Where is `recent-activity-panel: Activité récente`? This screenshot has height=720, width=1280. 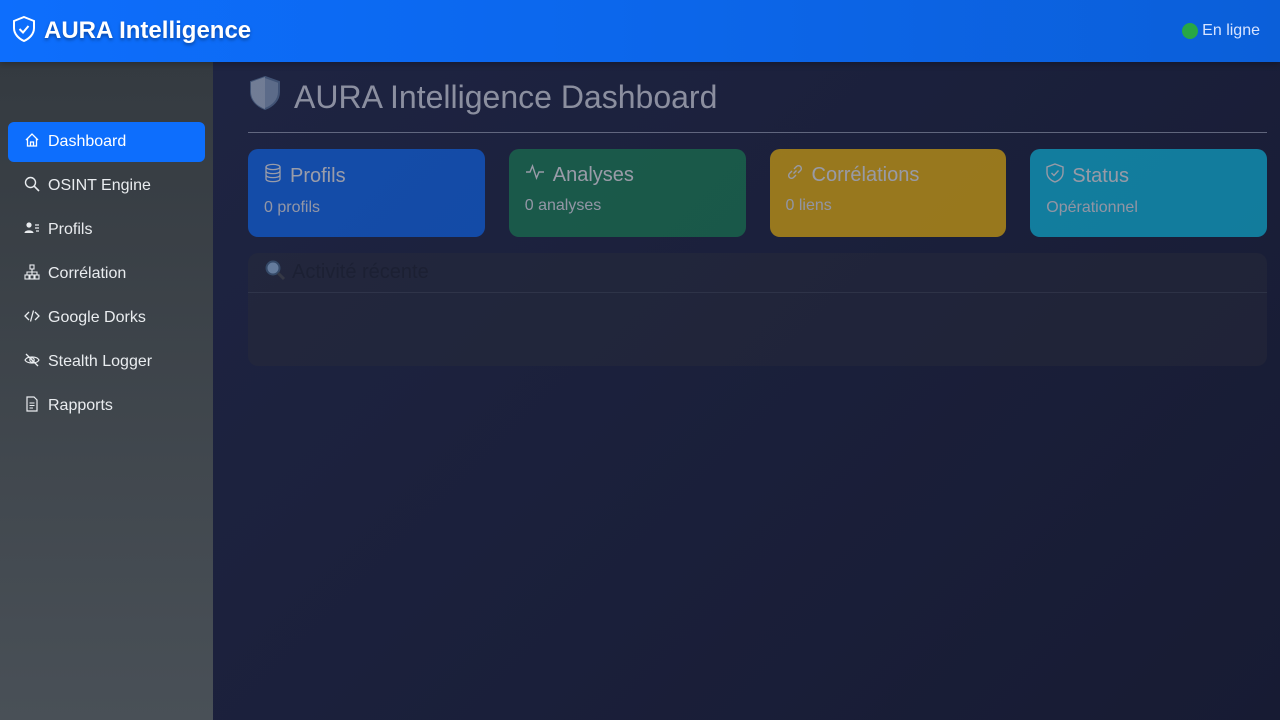 recent-activity-panel: Activité récente is located at coordinates (757, 309).